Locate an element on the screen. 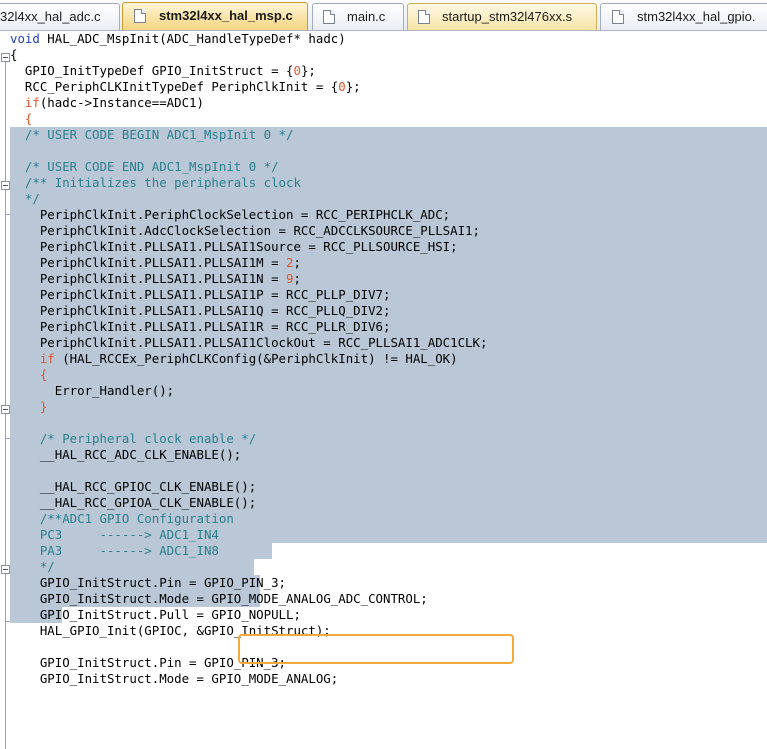  code-line: PeriphClkInit.PLLSAI1.PLLSAI1M = 2; is located at coordinates (155, 262).